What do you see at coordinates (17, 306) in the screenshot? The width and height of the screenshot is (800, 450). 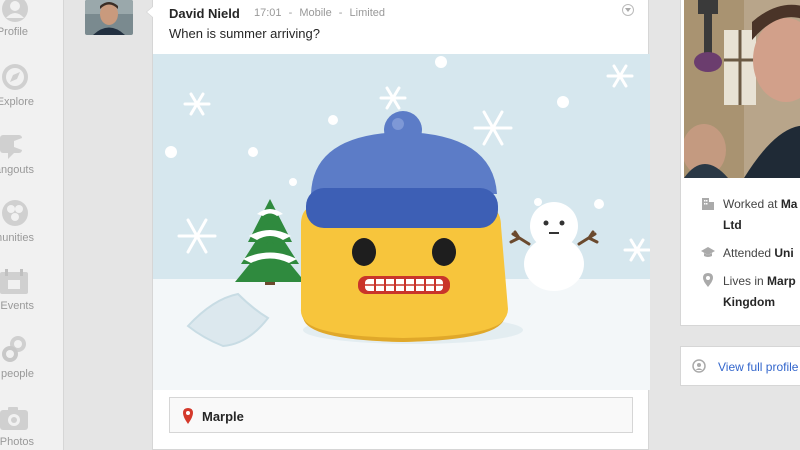 I see `nav-label-events: Events` at bounding box center [17, 306].